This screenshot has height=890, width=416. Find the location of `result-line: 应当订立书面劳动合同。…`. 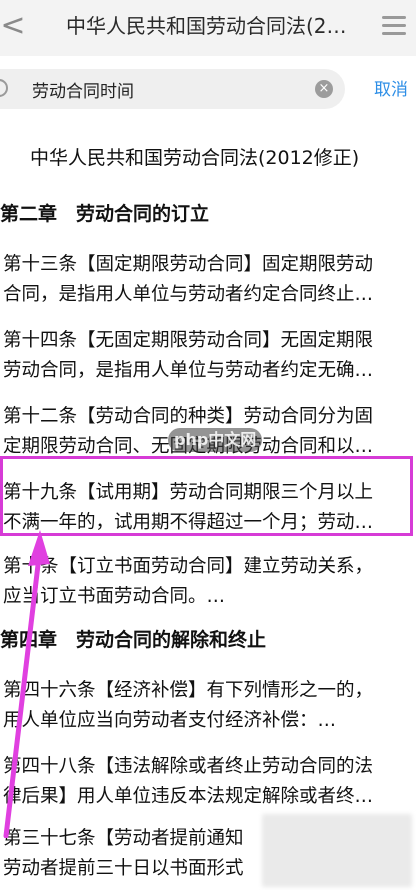

result-line: 应当订立书面劳动合同。… is located at coordinates (114, 596).